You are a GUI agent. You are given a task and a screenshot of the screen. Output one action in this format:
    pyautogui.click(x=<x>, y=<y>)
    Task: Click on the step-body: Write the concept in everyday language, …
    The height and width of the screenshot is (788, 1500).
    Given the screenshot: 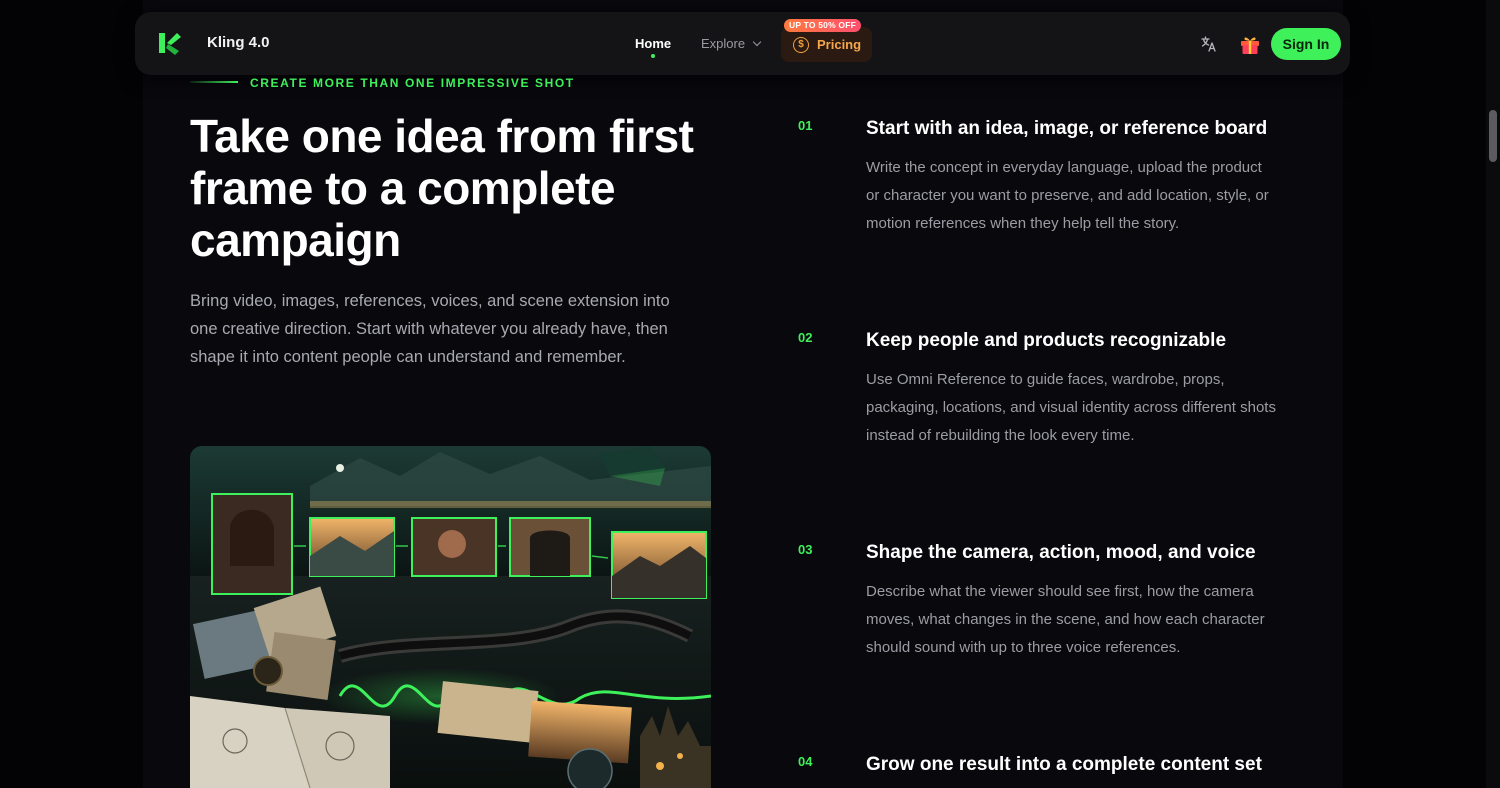 What is the action you would take?
    pyautogui.click(x=1067, y=195)
    